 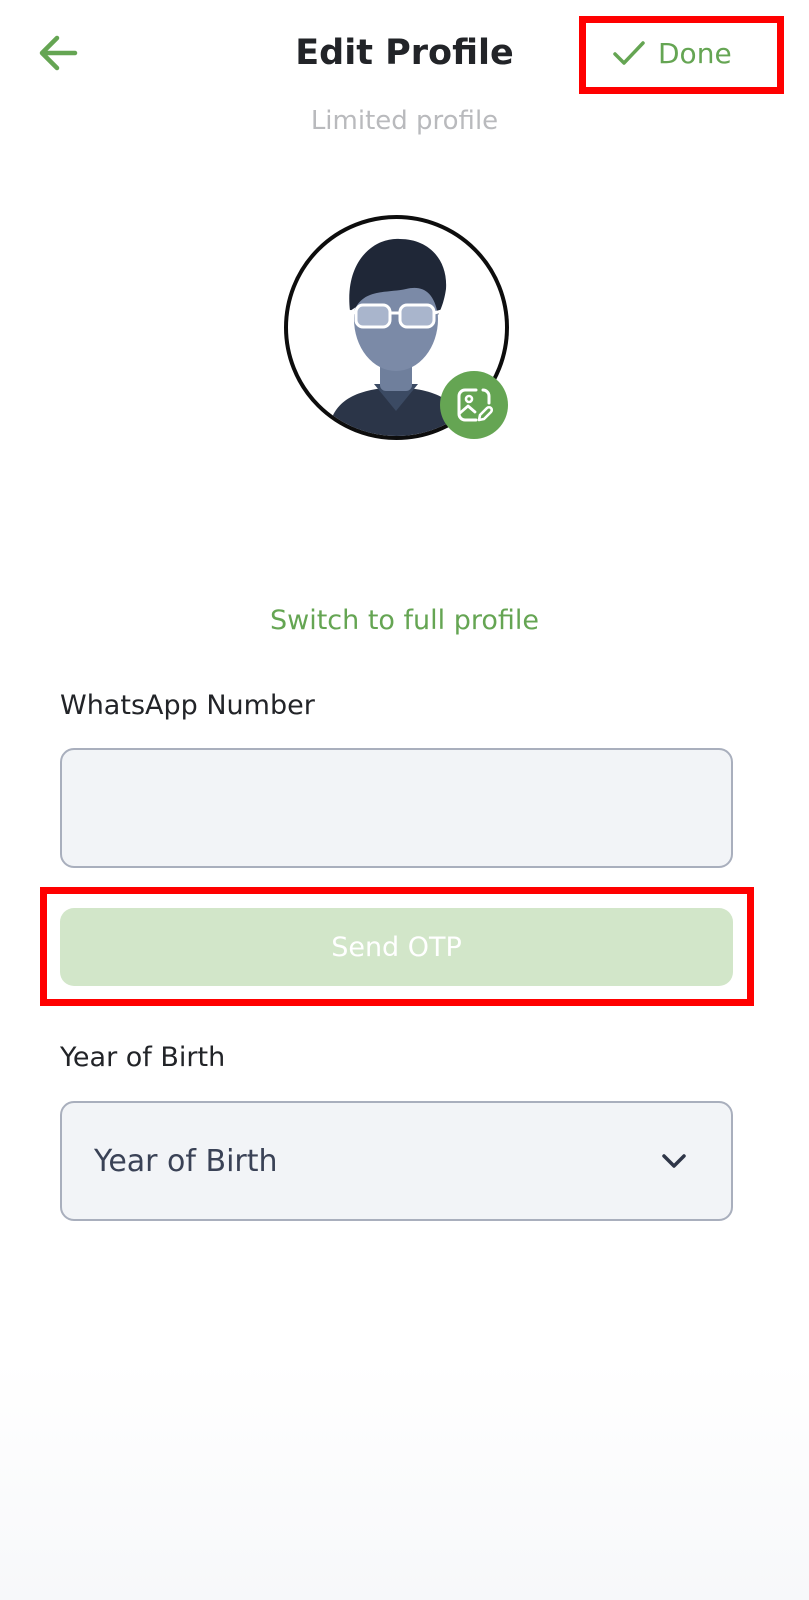 What do you see at coordinates (396, 947) in the screenshot?
I see `send-otp-button: Send OTP` at bounding box center [396, 947].